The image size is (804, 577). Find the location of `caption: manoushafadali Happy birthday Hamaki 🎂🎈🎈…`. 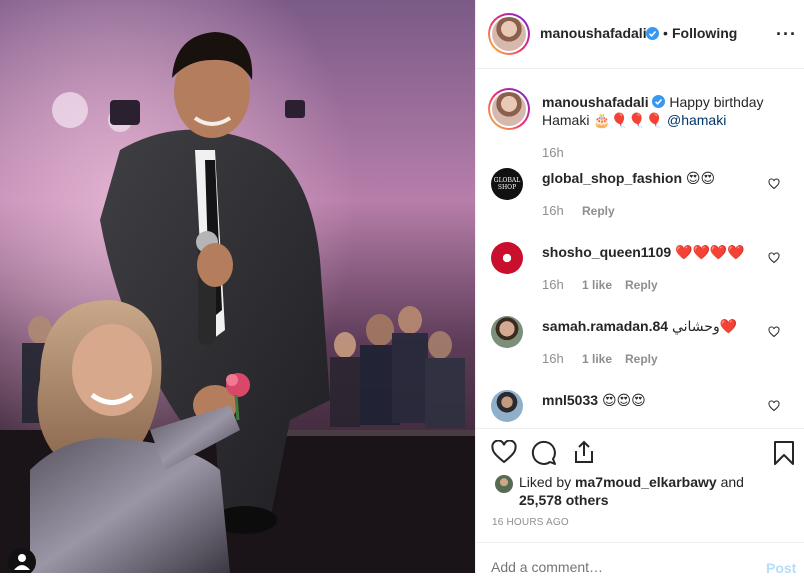

caption: manoushafadali Happy birthday Hamaki 🎂🎈🎈… is located at coordinates (667, 111).